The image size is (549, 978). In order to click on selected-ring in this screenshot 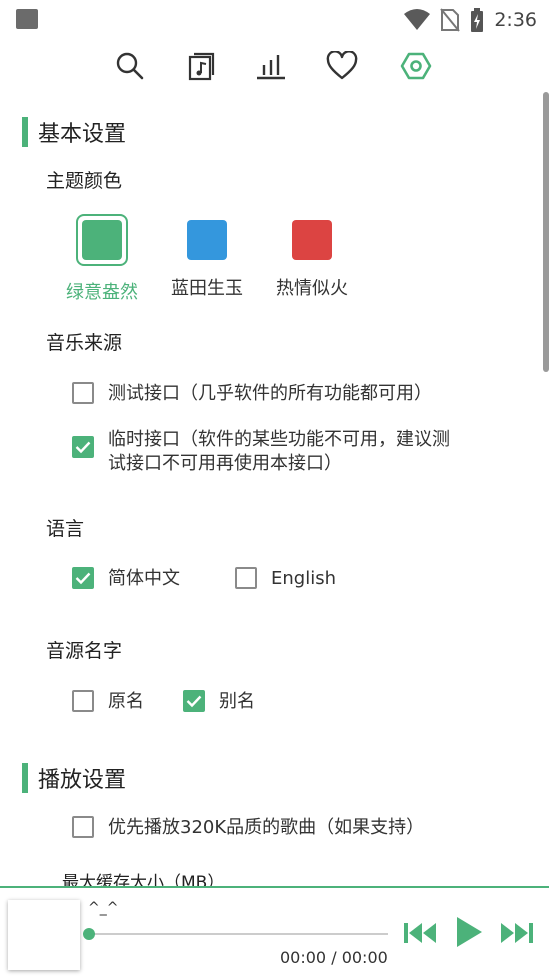, I will do `click(102, 240)`.